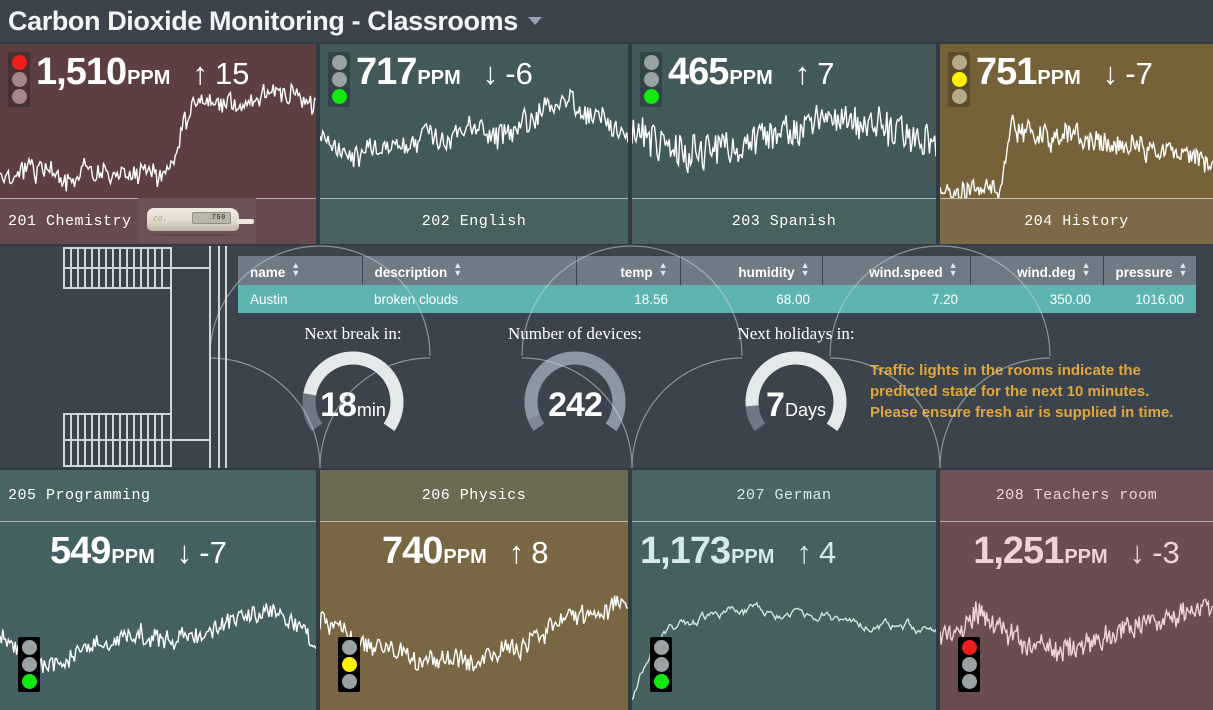 The width and height of the screenshot is (1213, 710). Describe the element at coordinates (412, 551) in the screenshot. I see `co2-value: 740` at that location.